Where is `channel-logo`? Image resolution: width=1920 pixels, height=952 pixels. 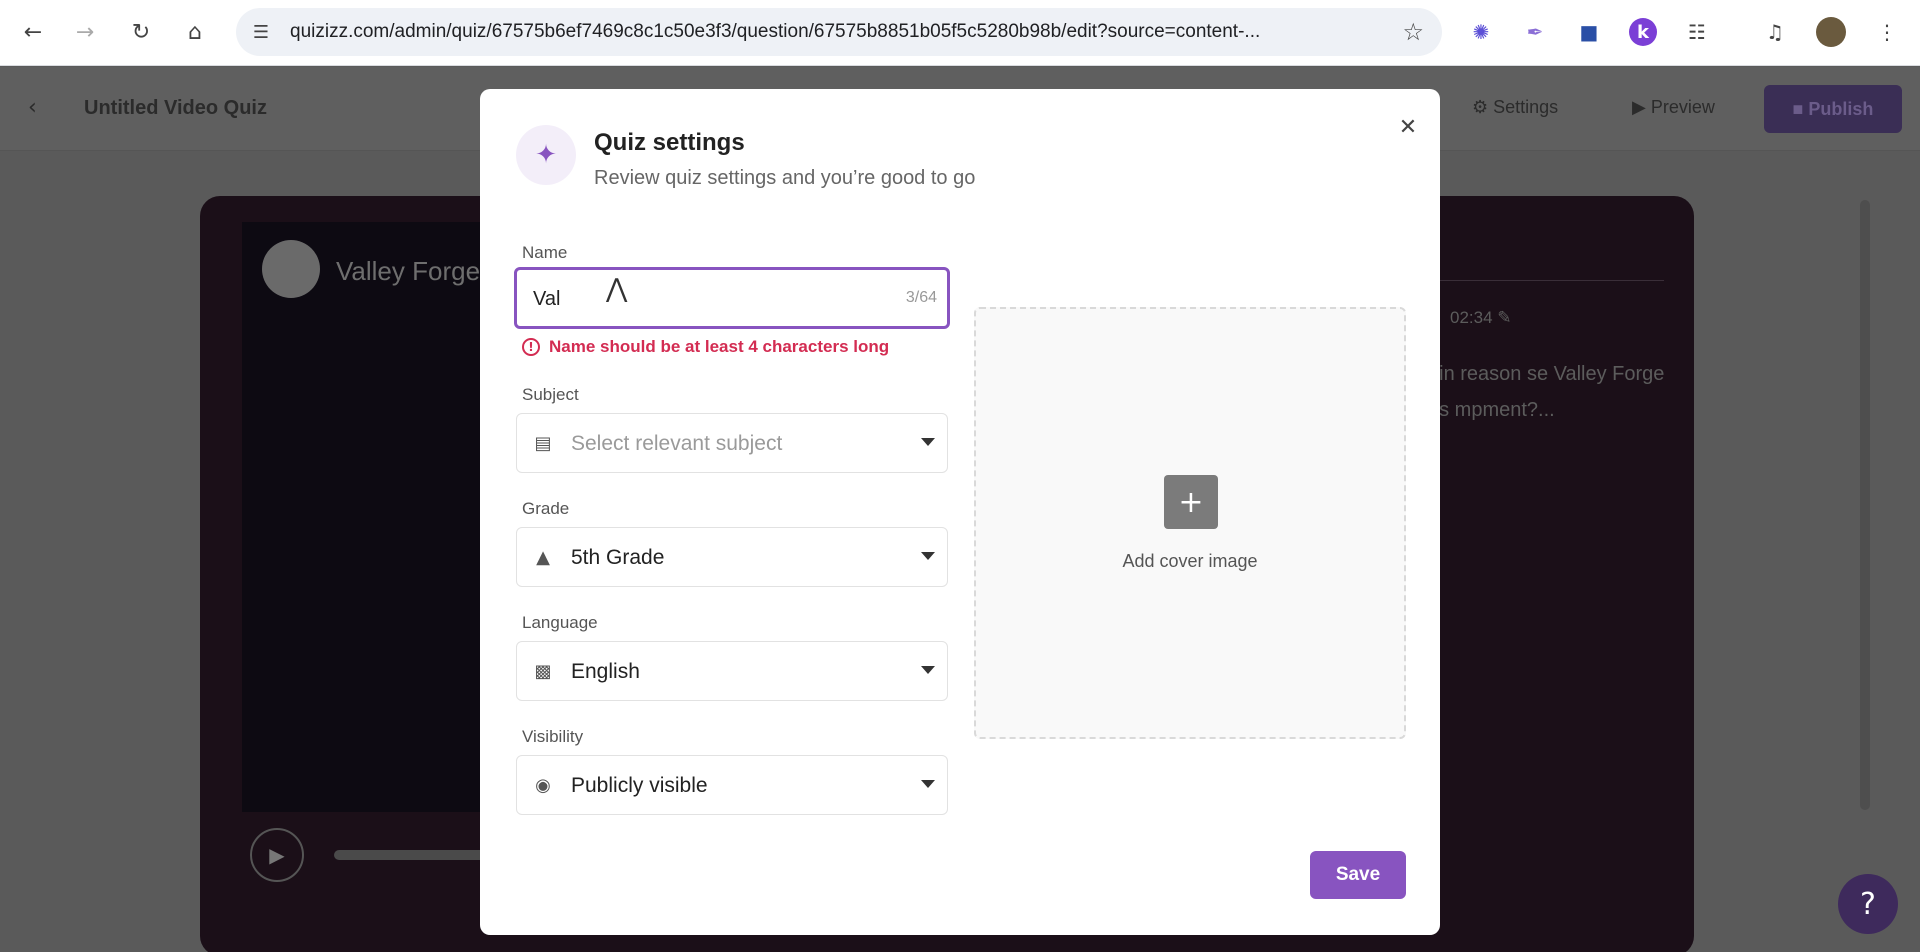
channel-logo is located at coordinates (291, 269).